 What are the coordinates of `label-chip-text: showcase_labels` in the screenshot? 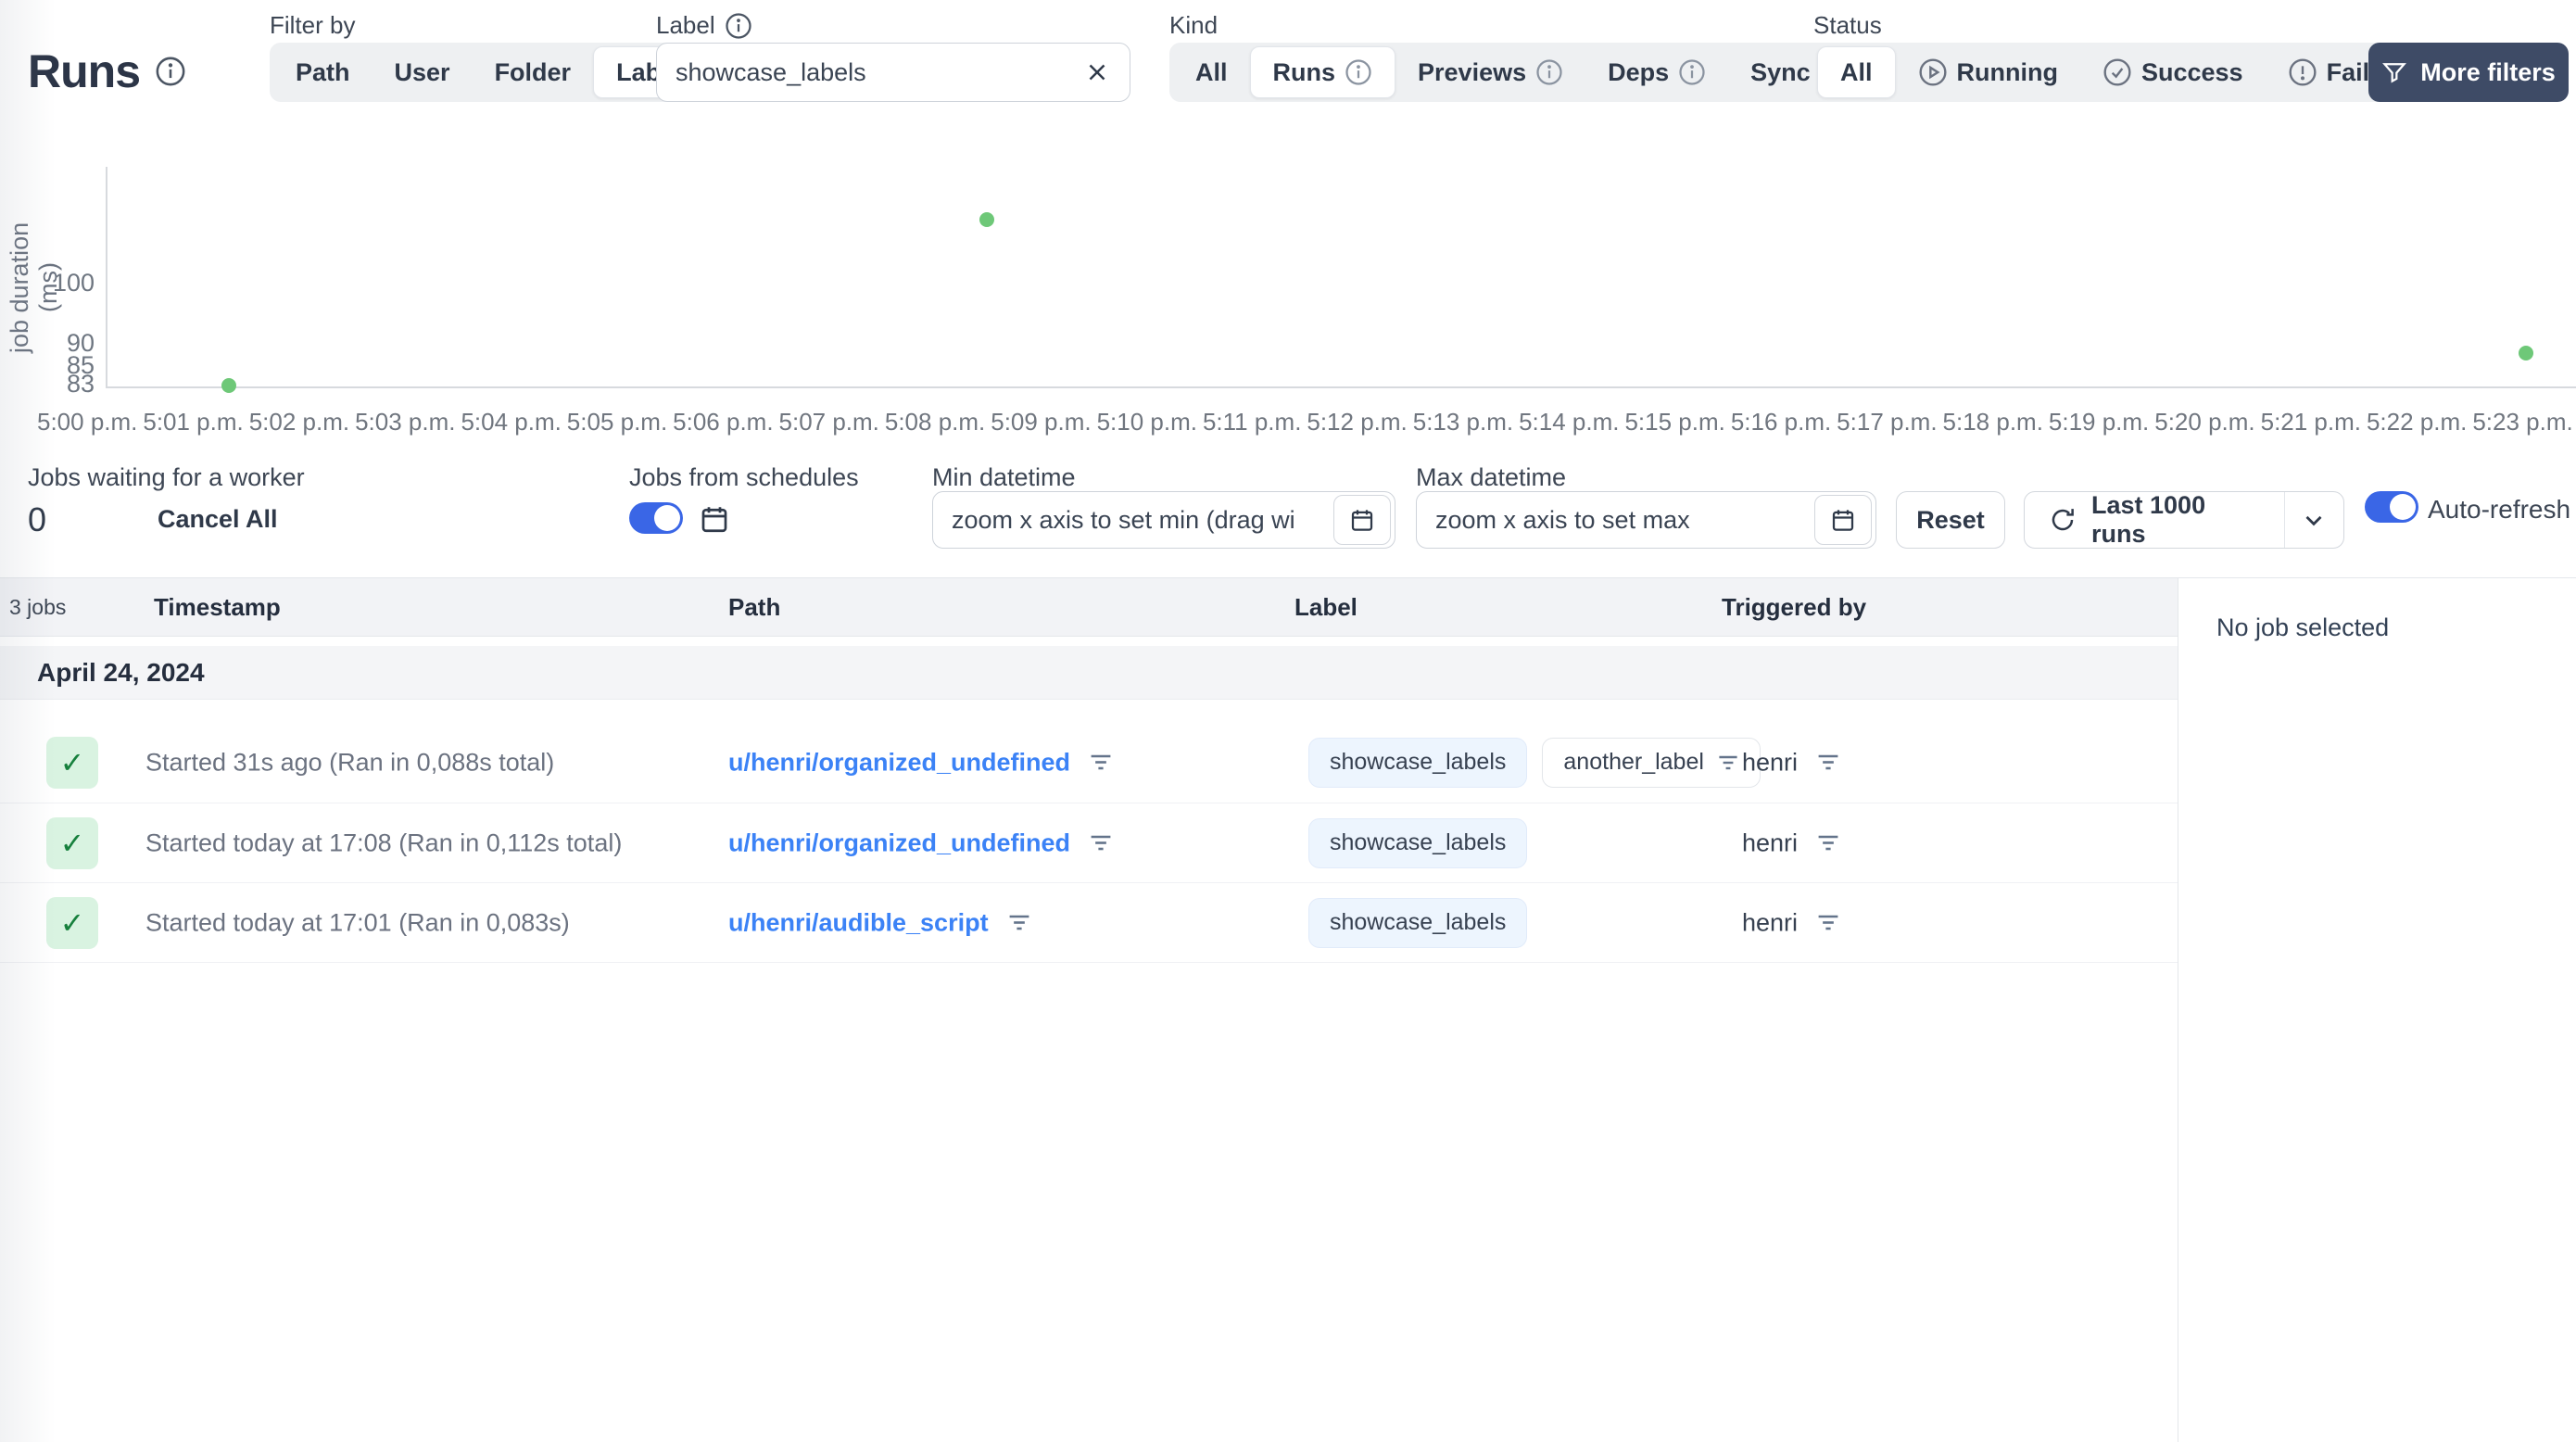 It's located at (1419, 922).